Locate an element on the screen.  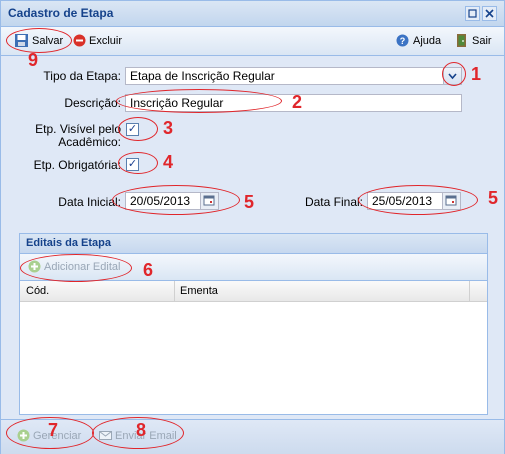
delete-button: Excluir is located at coordinates (99, 41).